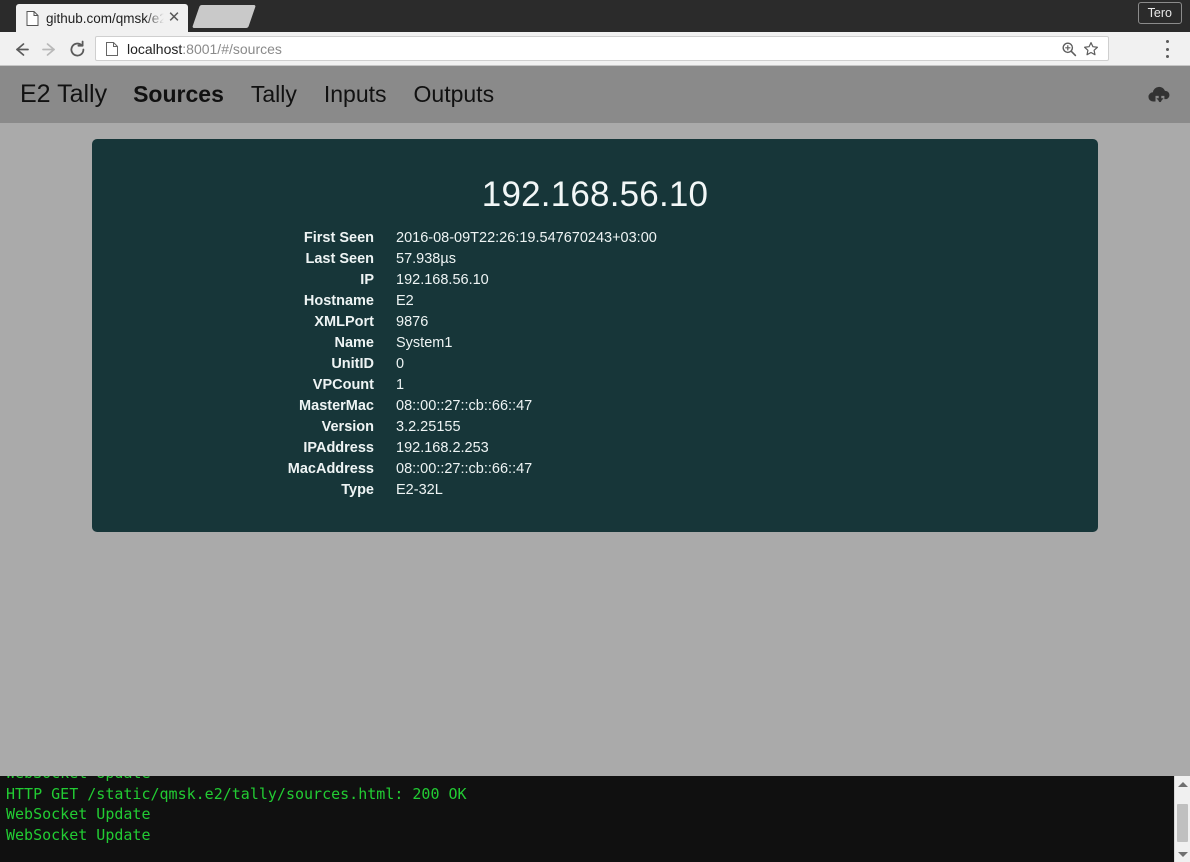 Image resolution: width=1190 pixels, height=862 pixels. Describe the element at coordinates (595, 322) in the screenshot. I see `property-row: XMLPort 9876` at that location.